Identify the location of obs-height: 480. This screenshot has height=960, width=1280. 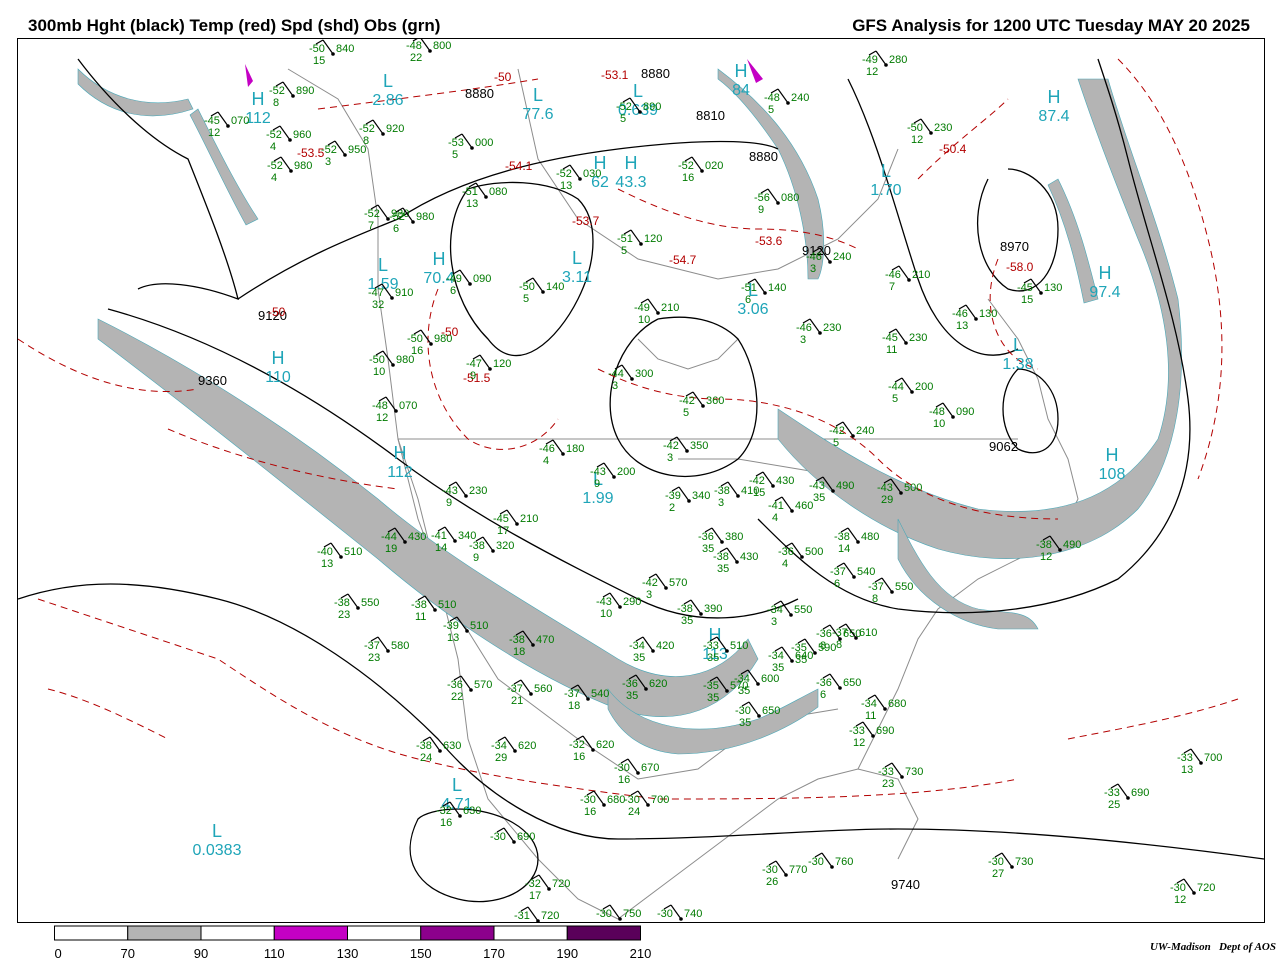
(870, 537).